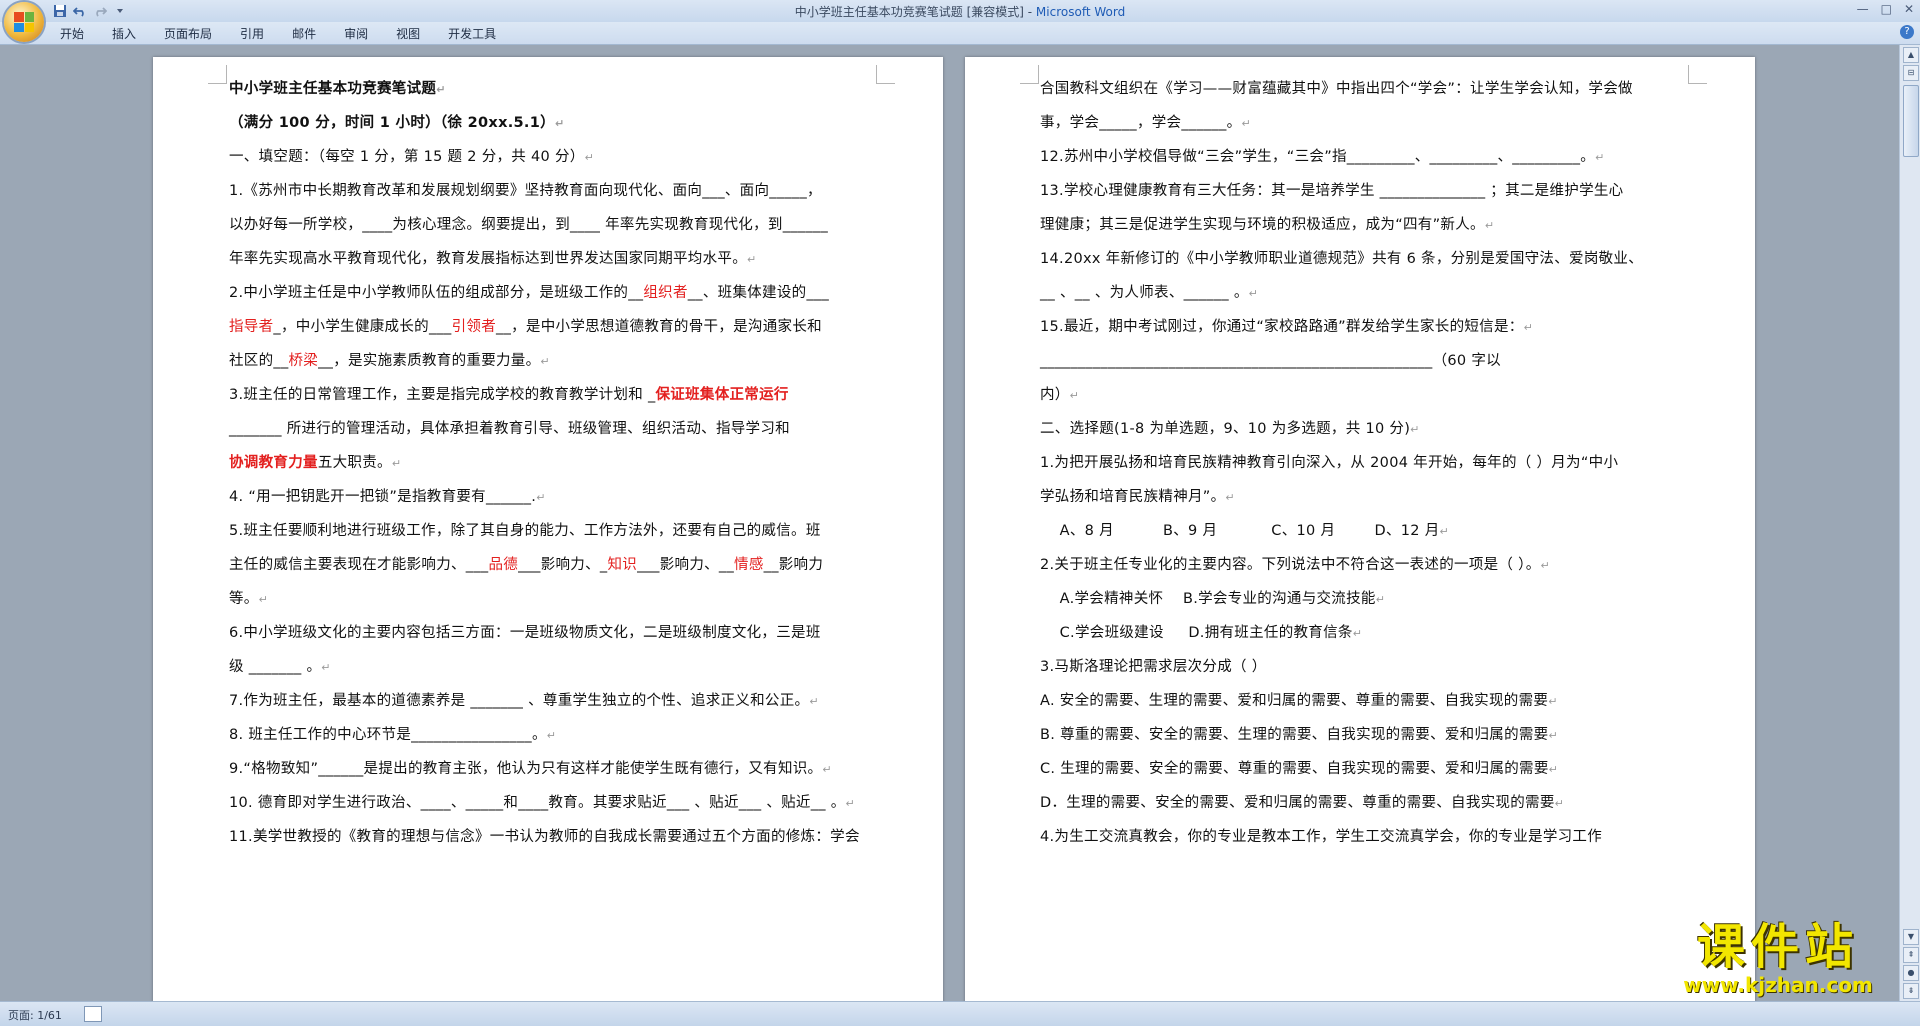  What do you see at coordinates (1287, 327) in the screenshot?
I see `text-line: 15.最近，期中考试刚过，你通过“家校路路通”群发给学生家长的短信是：↵` at bounding box center [1287, 327].